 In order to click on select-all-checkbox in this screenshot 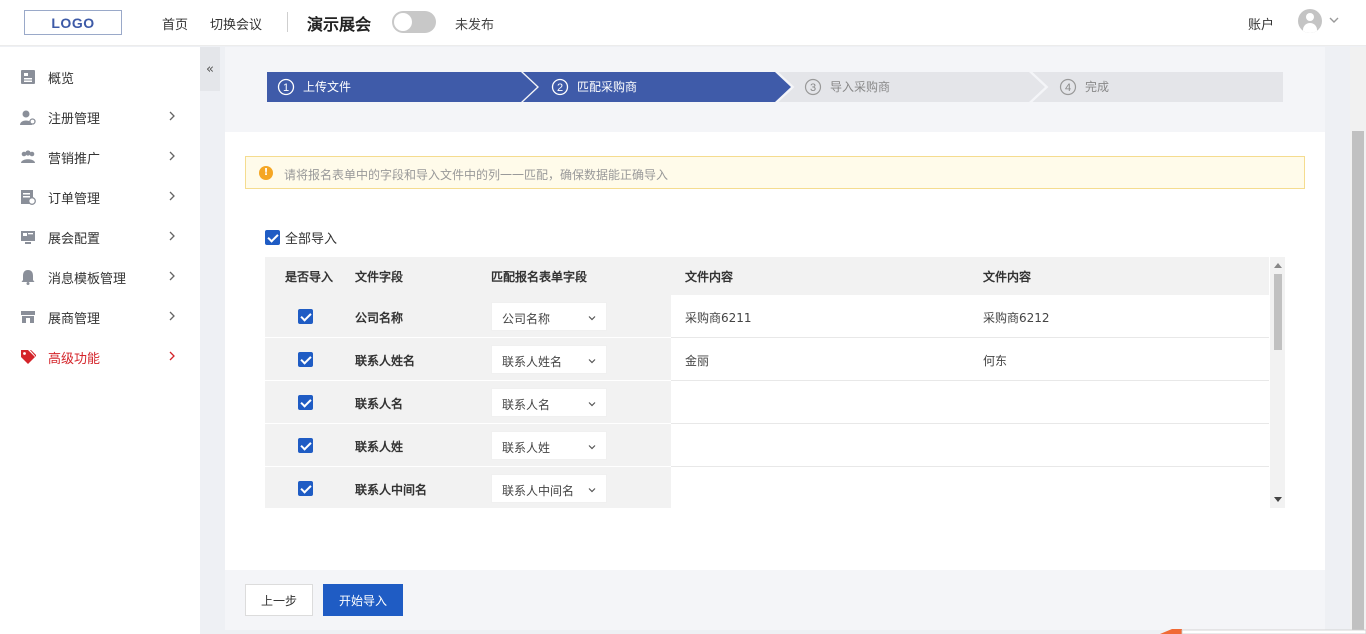, I will do `click(272, 237)`.